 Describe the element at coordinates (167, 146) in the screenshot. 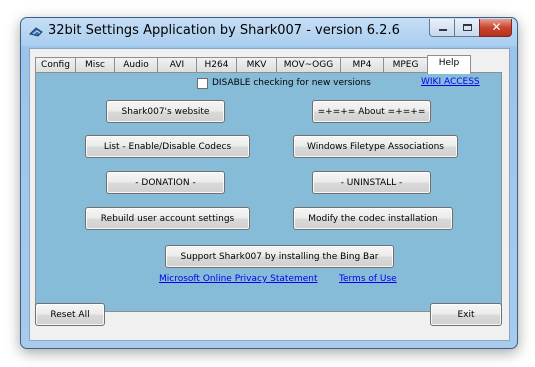

I see `list-codecs-button: List - Enable/Disable Codecs` at that location.